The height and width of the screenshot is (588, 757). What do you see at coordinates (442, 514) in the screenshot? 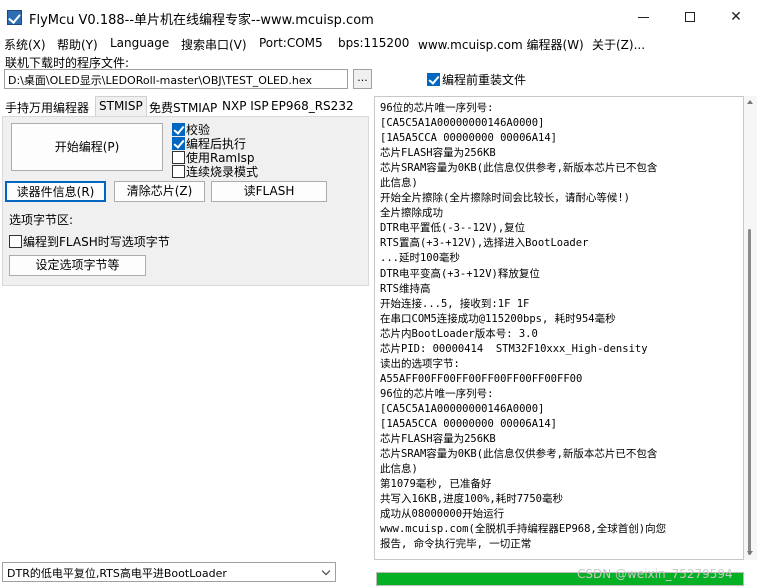
I see `log-line: 成功从08000000开始运行` at bounding box center [442, 514].